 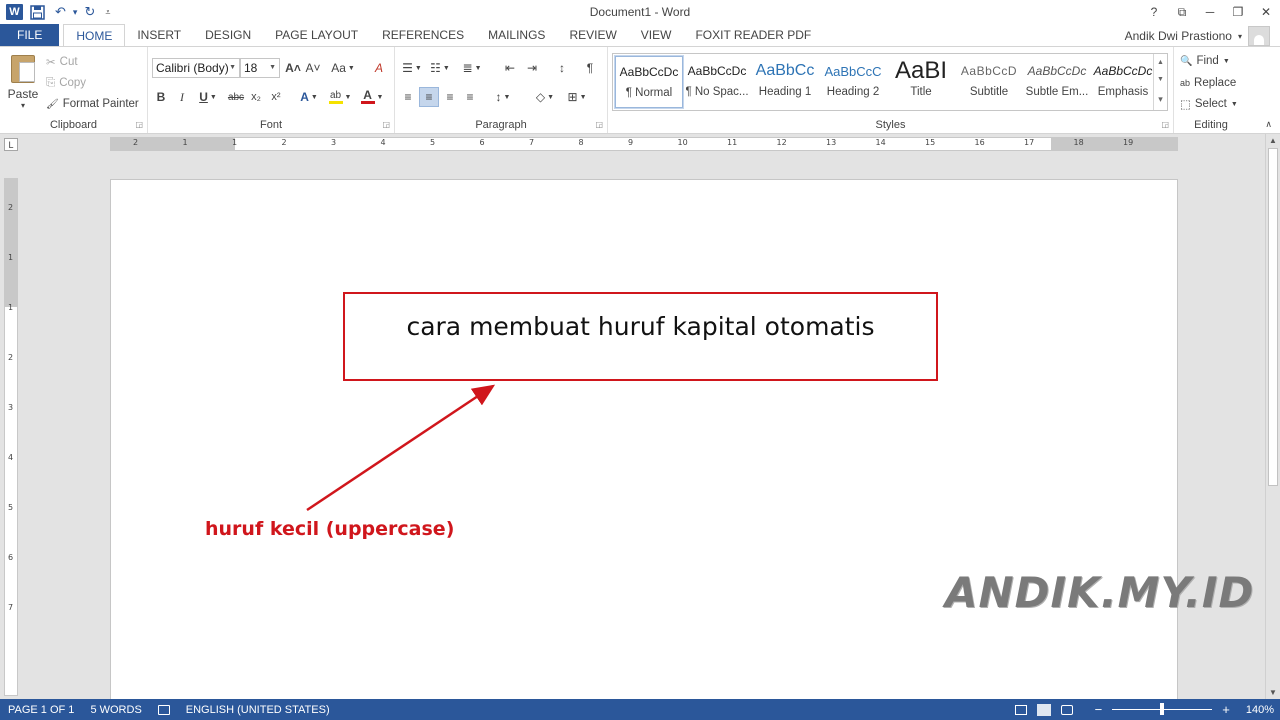 I want to click on tab-foxit-reader-pdf: FOXIT READER PDF, so click(x=753, y=35).